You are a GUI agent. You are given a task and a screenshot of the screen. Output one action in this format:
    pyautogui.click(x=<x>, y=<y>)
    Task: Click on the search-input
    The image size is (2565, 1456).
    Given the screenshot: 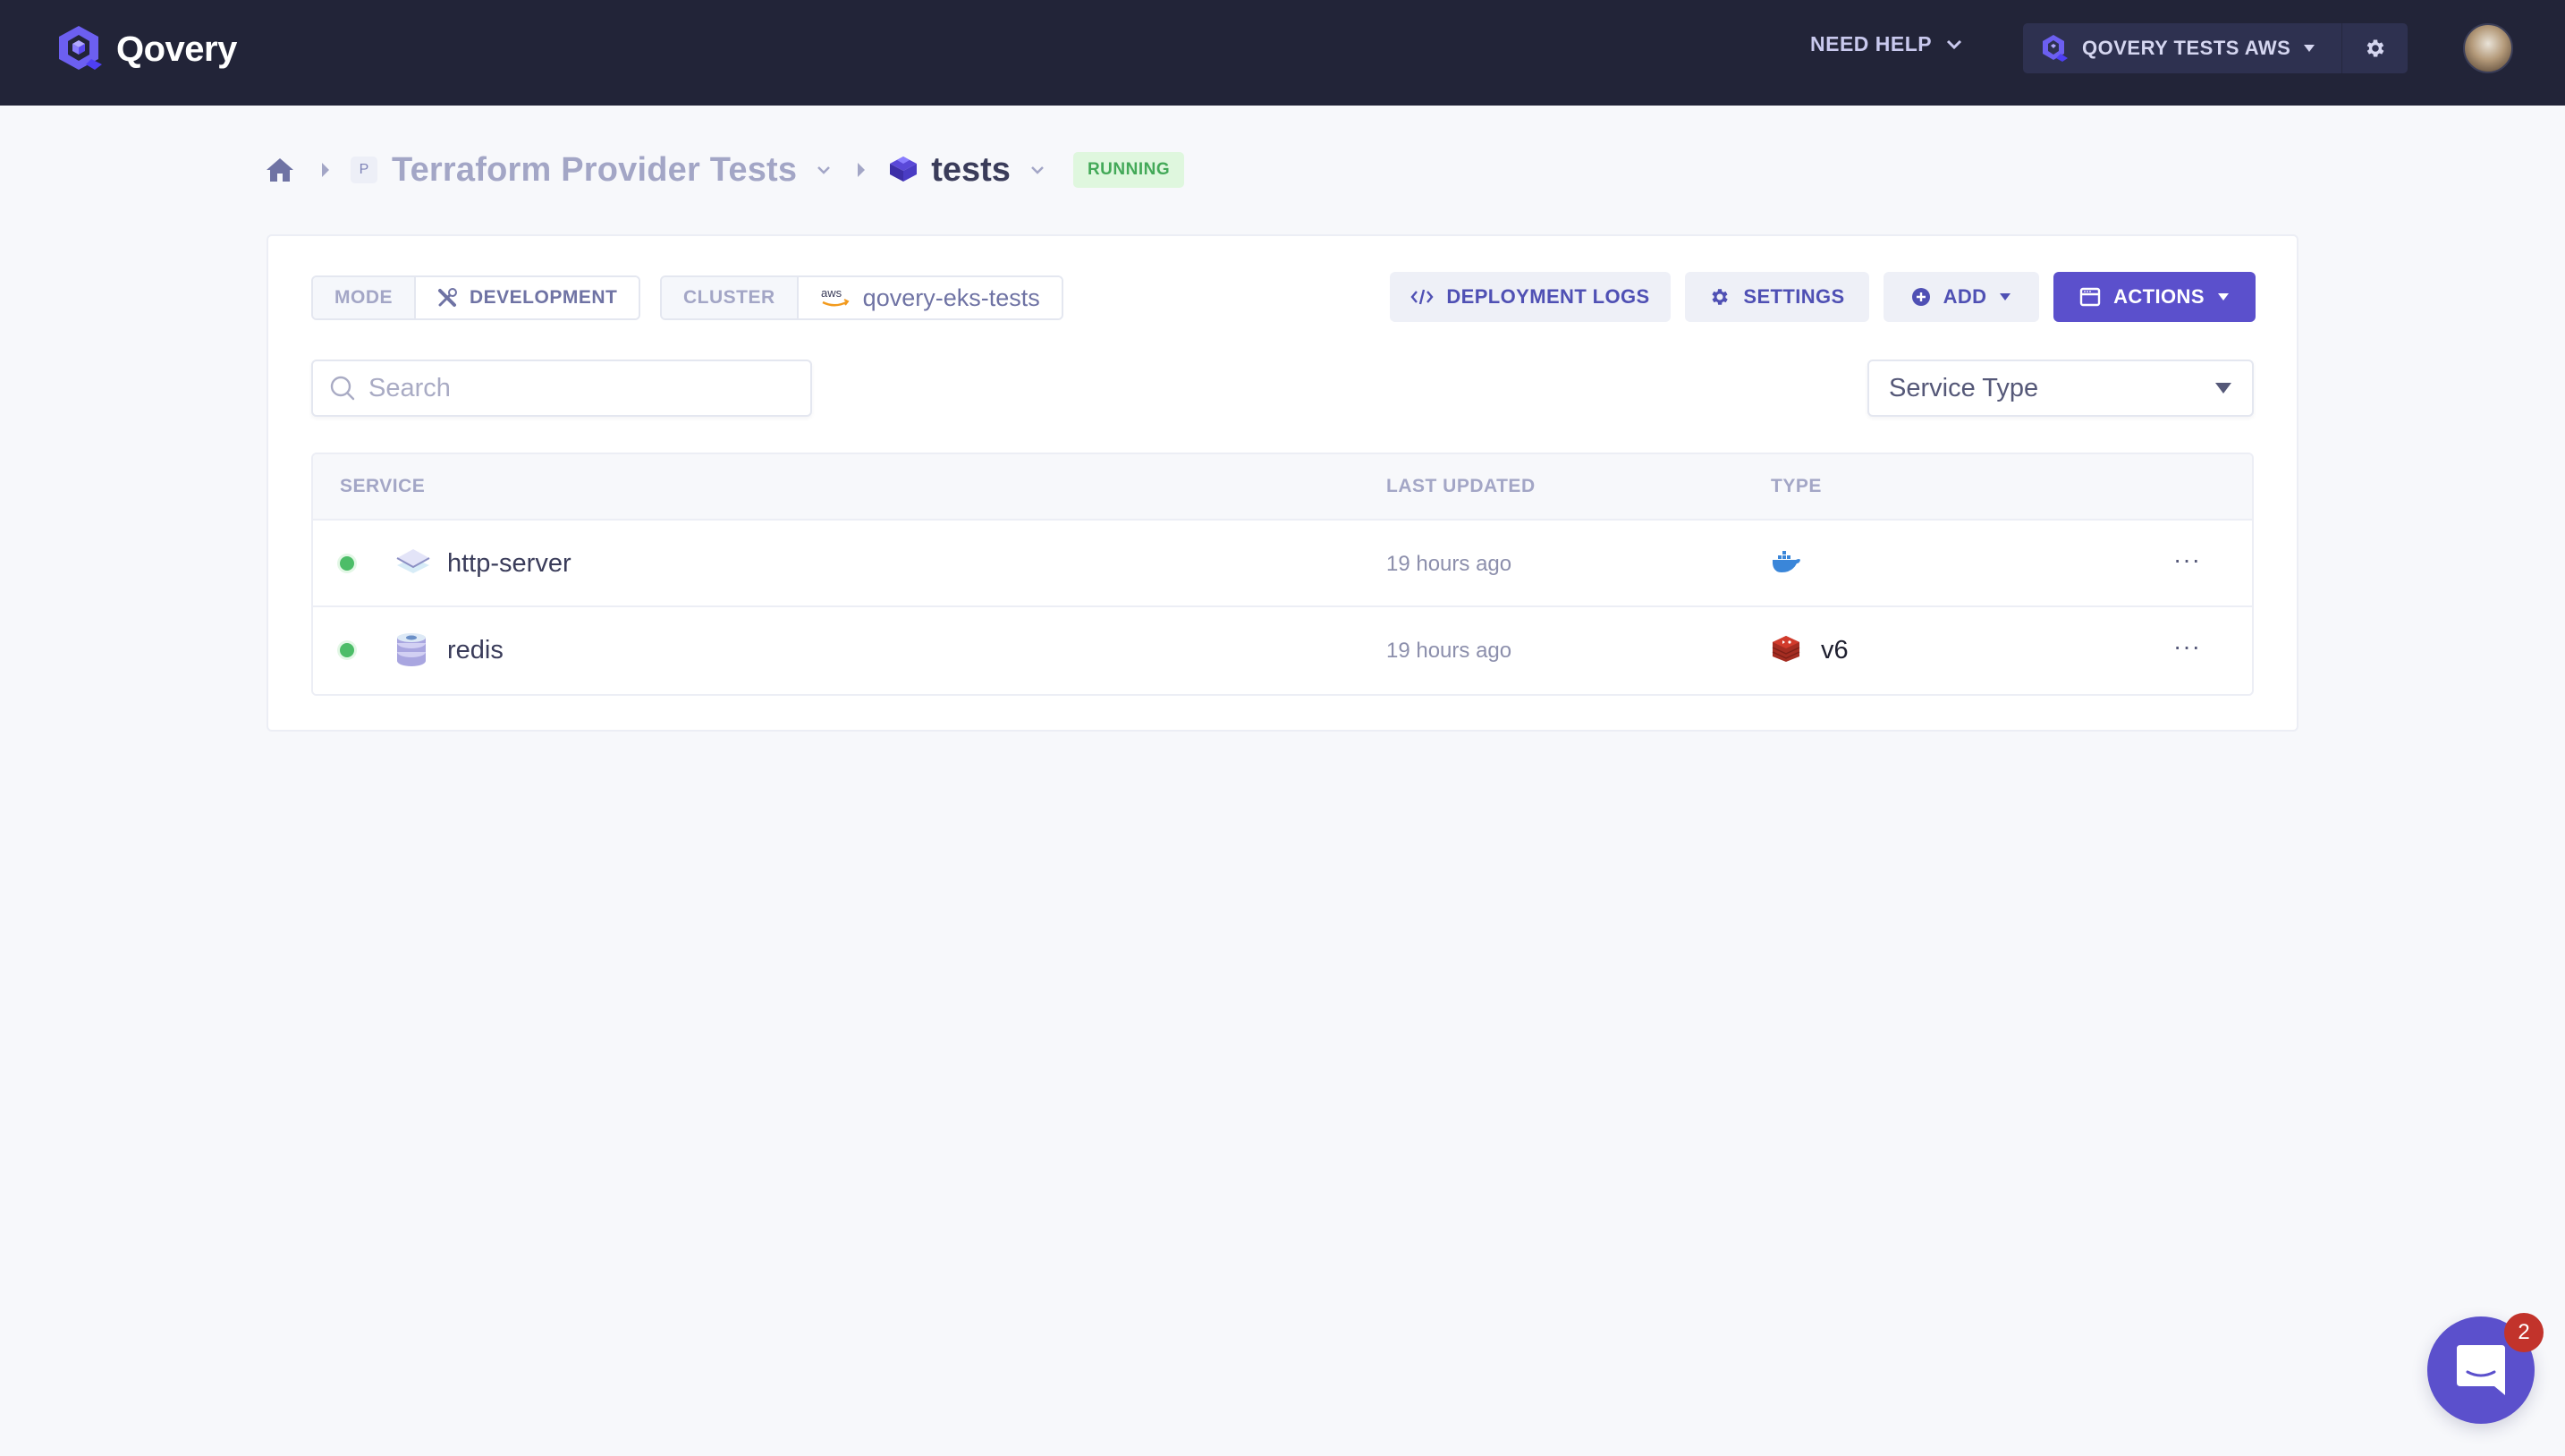 What is the action you would take?
    pyautogui.click(x=574, y=388)
    